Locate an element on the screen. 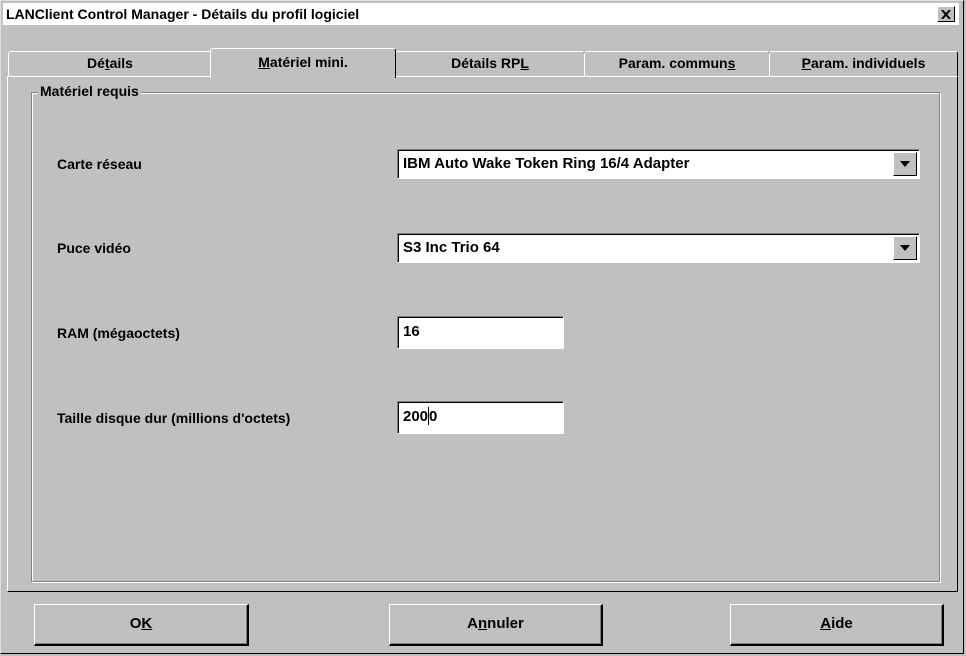 The image size is (966, 656). network-card-value: IBM Auto Wake Token Ring 16/4 Adapter is located at coordinates (546, 163).